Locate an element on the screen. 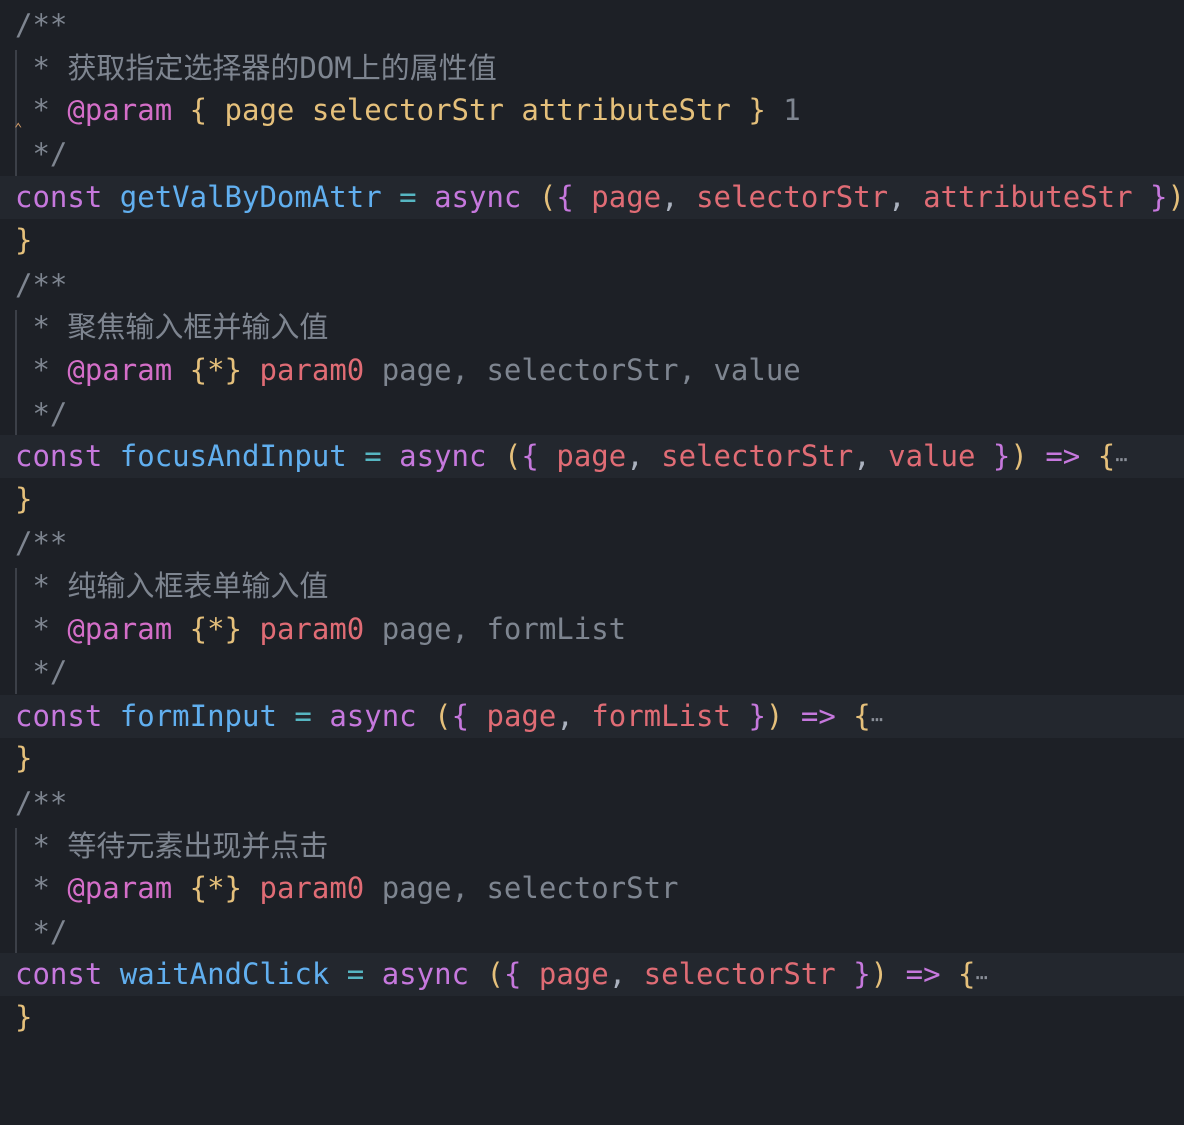 Image resolution: width=1184 pixels, height=1125 pixels. parameter: value is located at coordinates (932, 456).